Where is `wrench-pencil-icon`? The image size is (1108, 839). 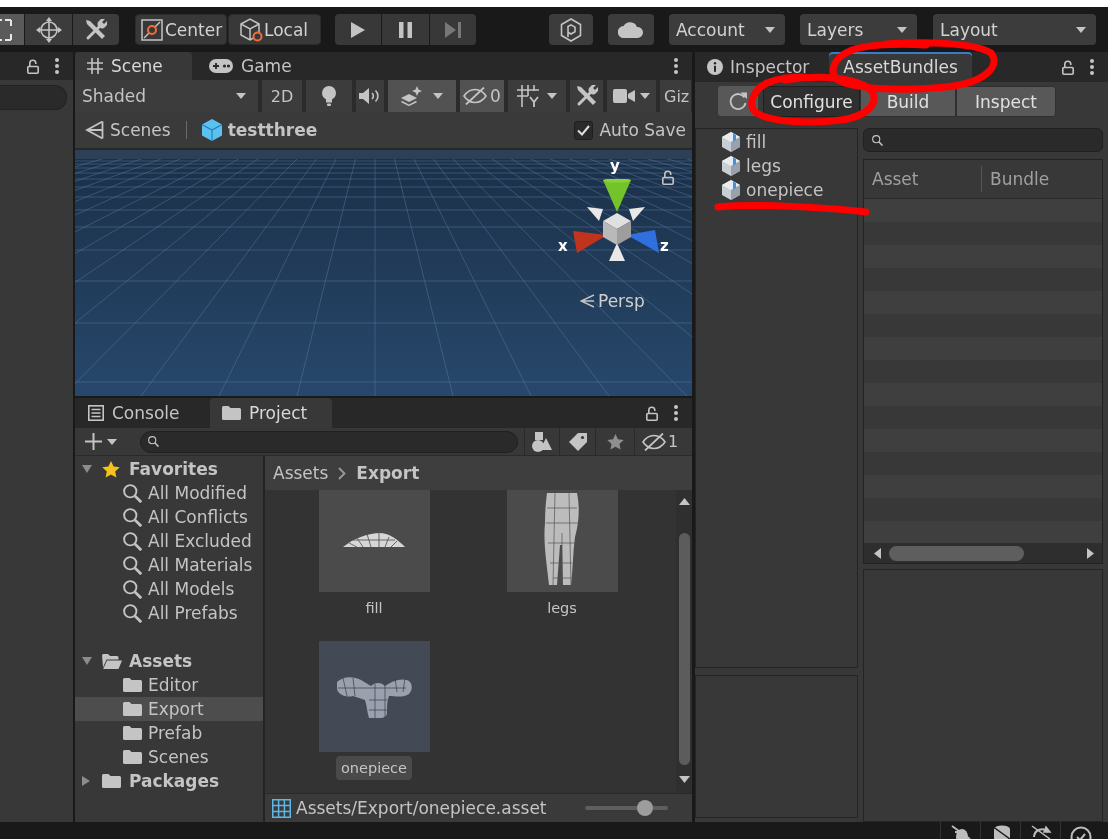
wrench-pencil-icon is located at coordinates (96, 29).